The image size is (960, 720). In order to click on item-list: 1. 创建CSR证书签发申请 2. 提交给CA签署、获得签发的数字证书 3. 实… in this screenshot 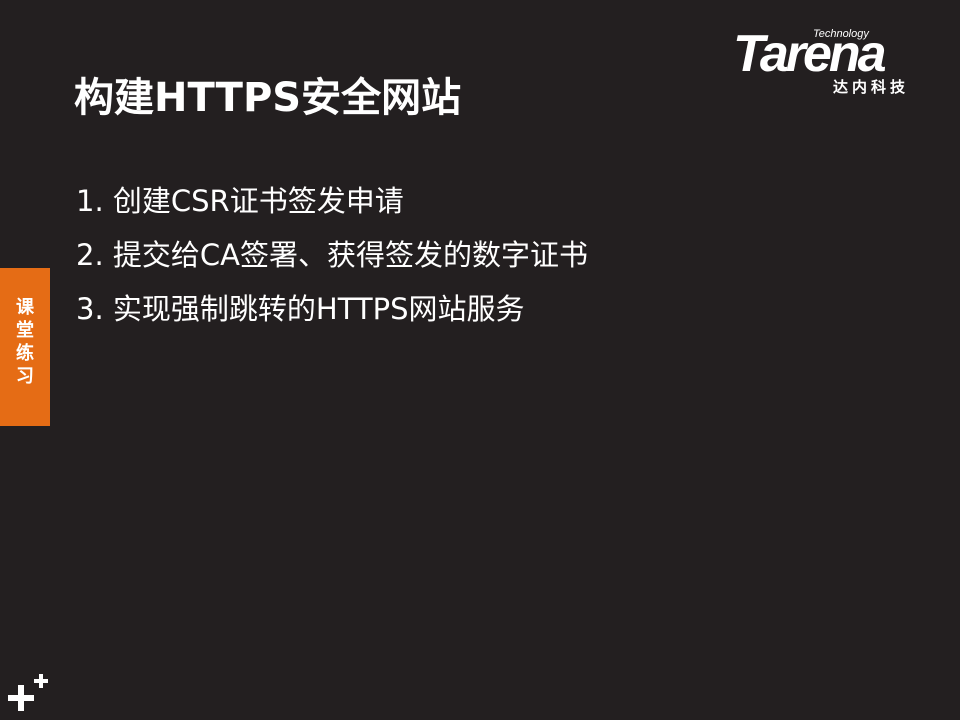, I will do `click(332, 255)`.